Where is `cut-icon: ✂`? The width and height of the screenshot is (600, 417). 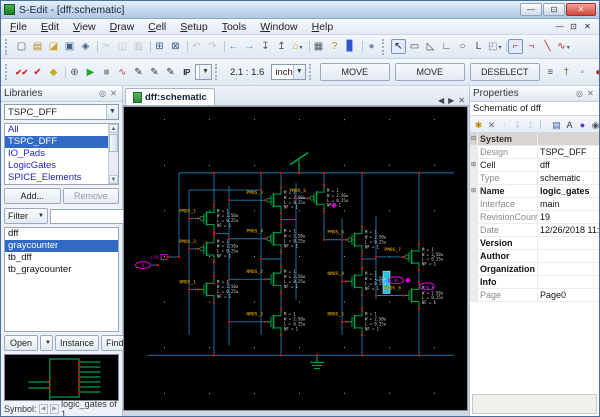 cut-icon: ✂ is located at coordinates (106, 46).